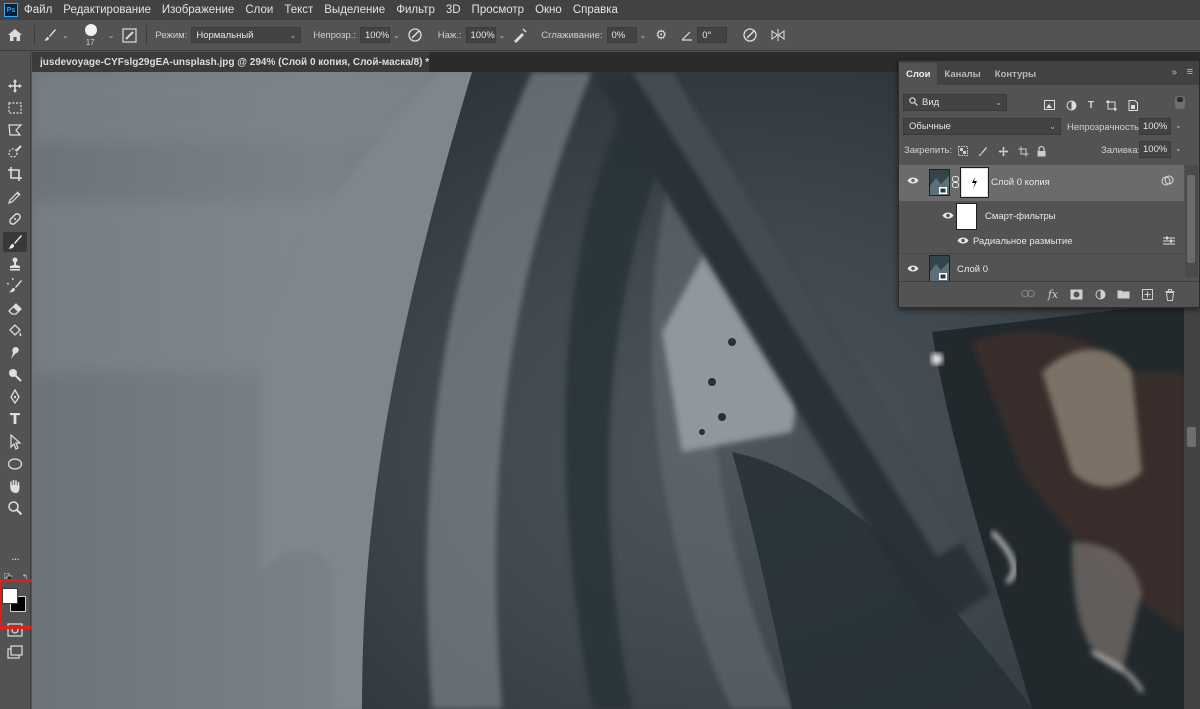  I want to click on layer-name: Слой 0 копия, so click(1020, 182).